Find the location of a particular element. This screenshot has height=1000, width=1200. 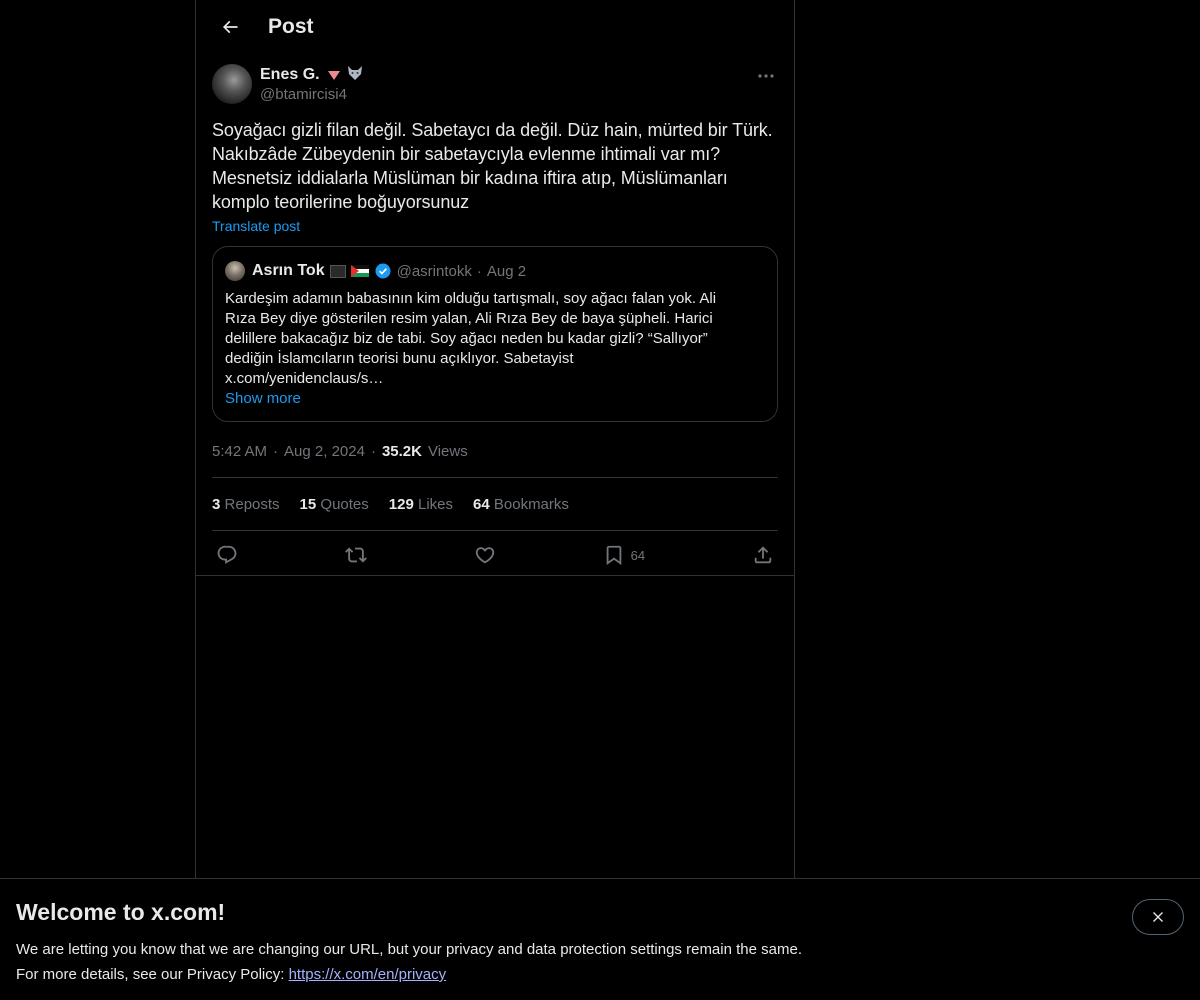

heart-icon is located at coordinates (484, 555).